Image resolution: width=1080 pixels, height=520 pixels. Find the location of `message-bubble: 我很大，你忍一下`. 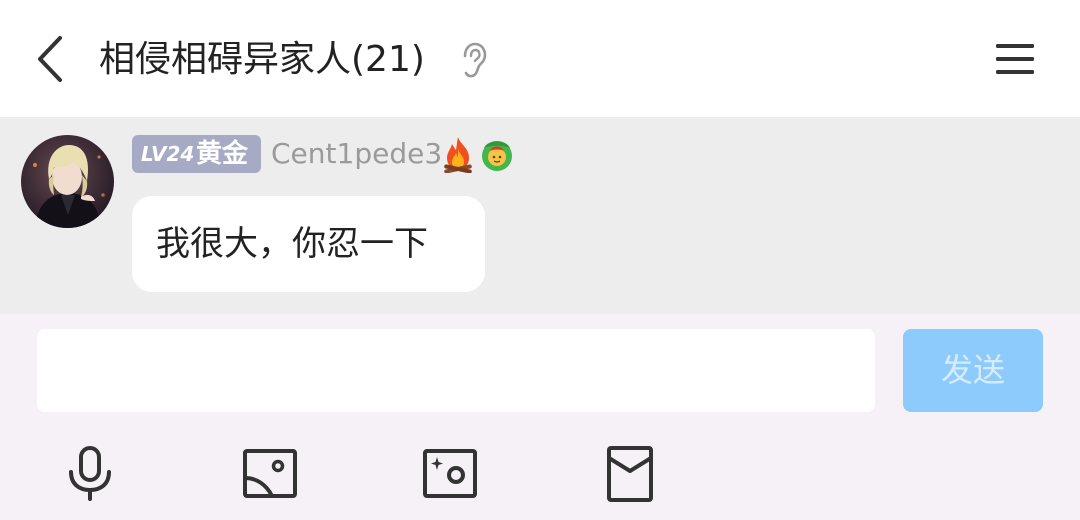

message-bubble: 我很大，你忍一下 is located at coordinates (308, 244).